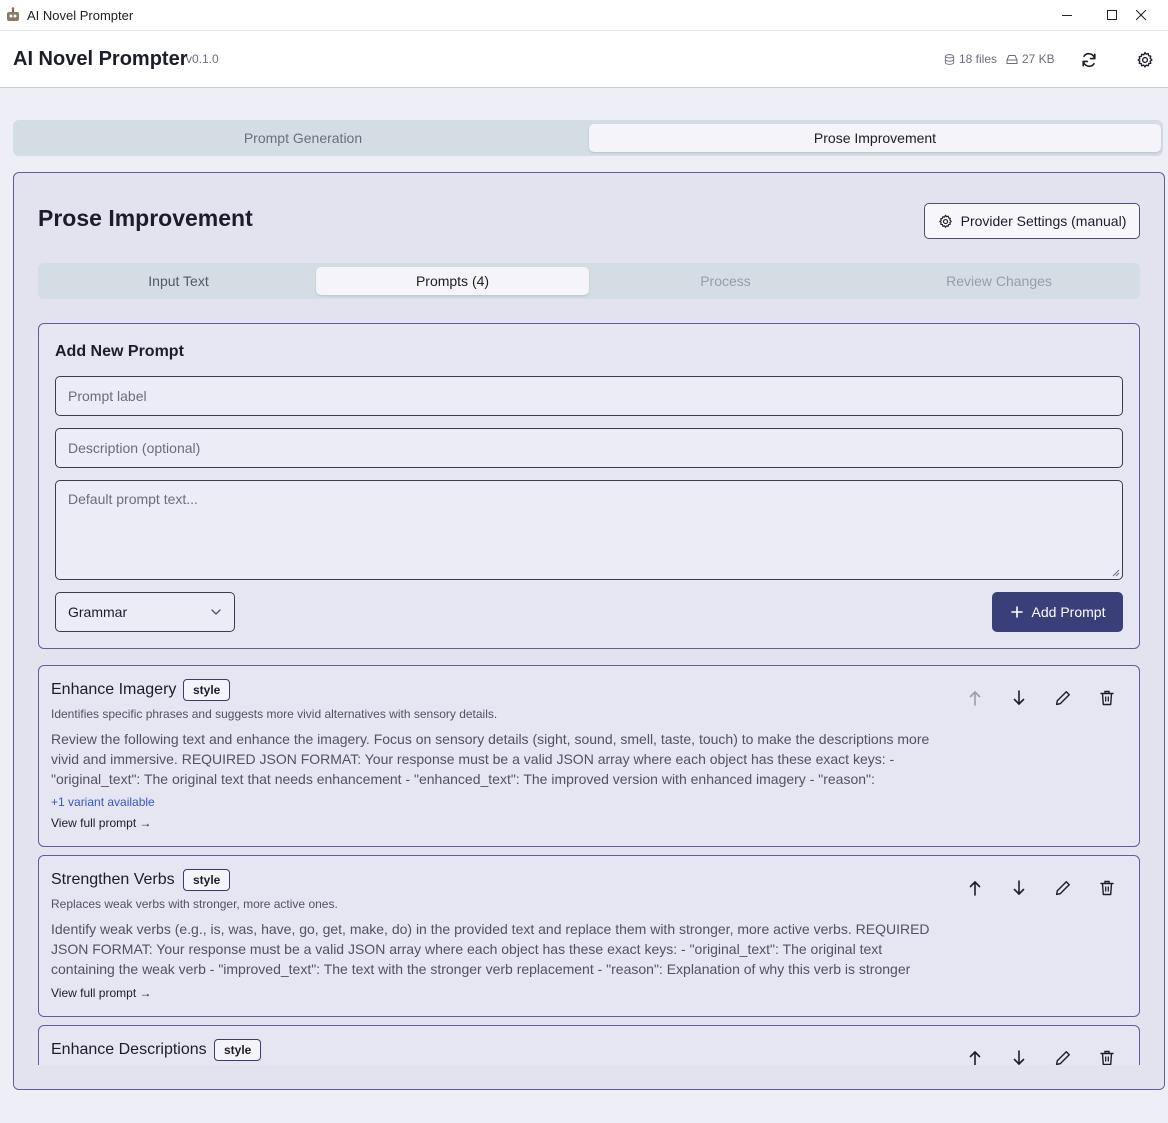 This screenshot has height=1123, width=1168. I want to click on prompt-title: Enhance Imagery, so click(114, 689).